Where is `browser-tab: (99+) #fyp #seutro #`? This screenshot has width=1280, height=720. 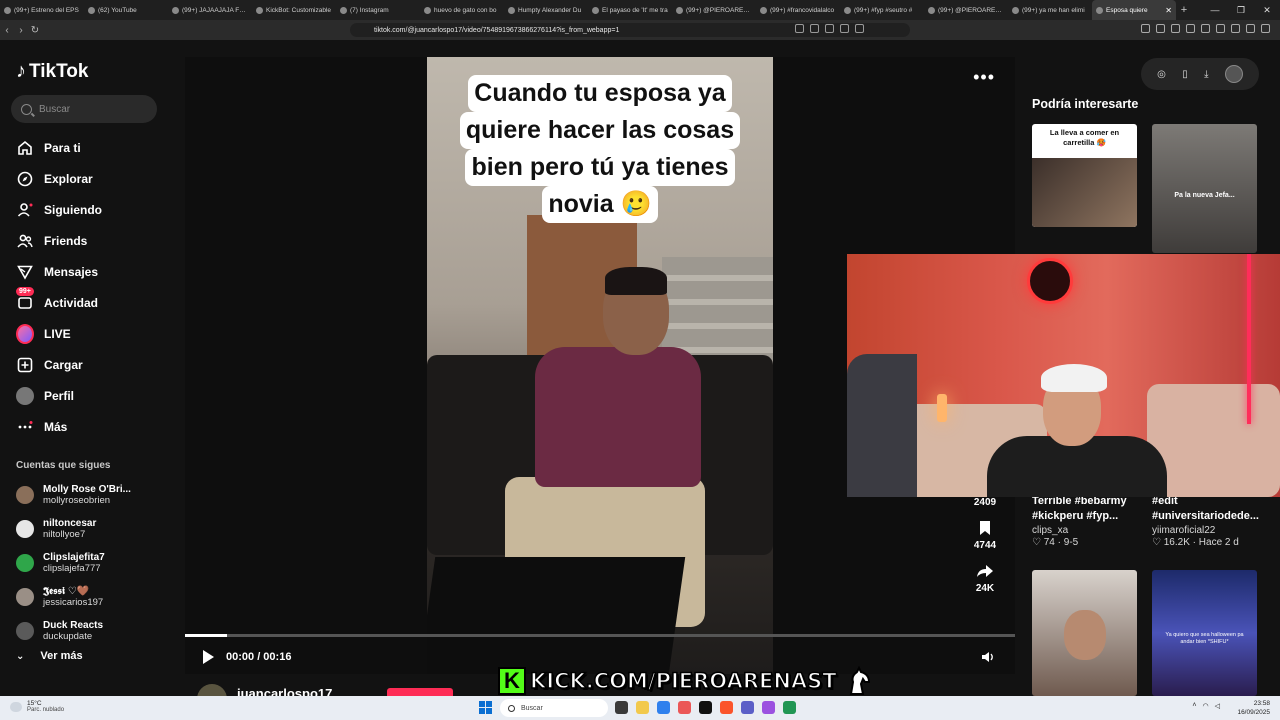 browser-tab: (99+) #fyp #seutro # is located at coordinates (882, 10).